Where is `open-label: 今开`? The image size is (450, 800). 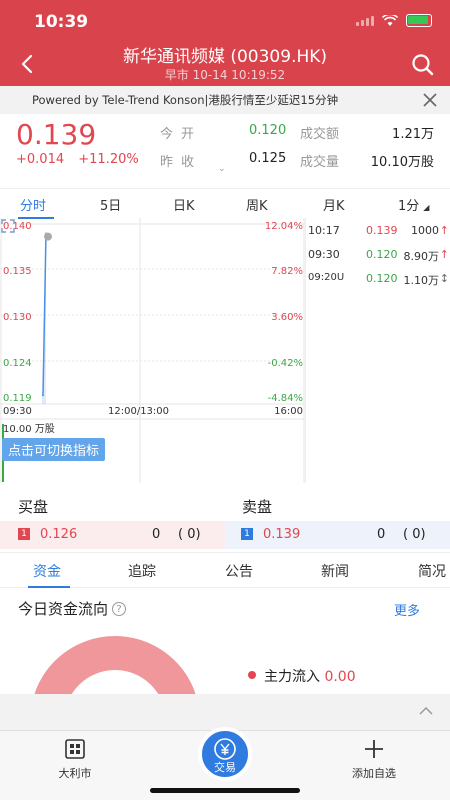 open-label: 今开 is located at coordinates (181, 134).